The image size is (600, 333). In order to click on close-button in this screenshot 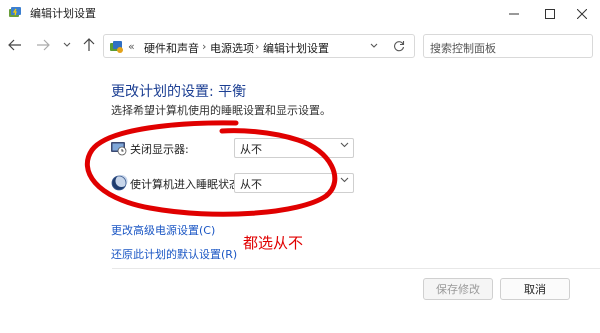, I will do `click(581, 14)`.